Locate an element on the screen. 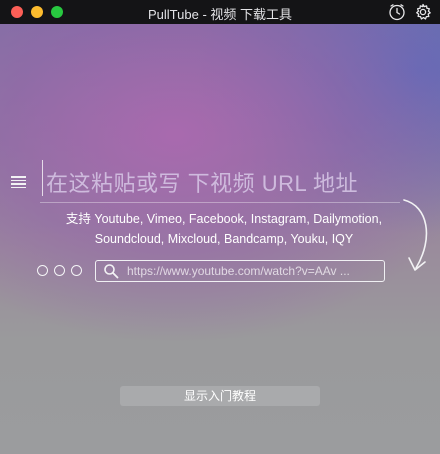 The height and width of the screenshot is (454, 440). url-drop-area: 在这粘贴或写 下视频 URL 地址 is located at coordinates (220, 181).